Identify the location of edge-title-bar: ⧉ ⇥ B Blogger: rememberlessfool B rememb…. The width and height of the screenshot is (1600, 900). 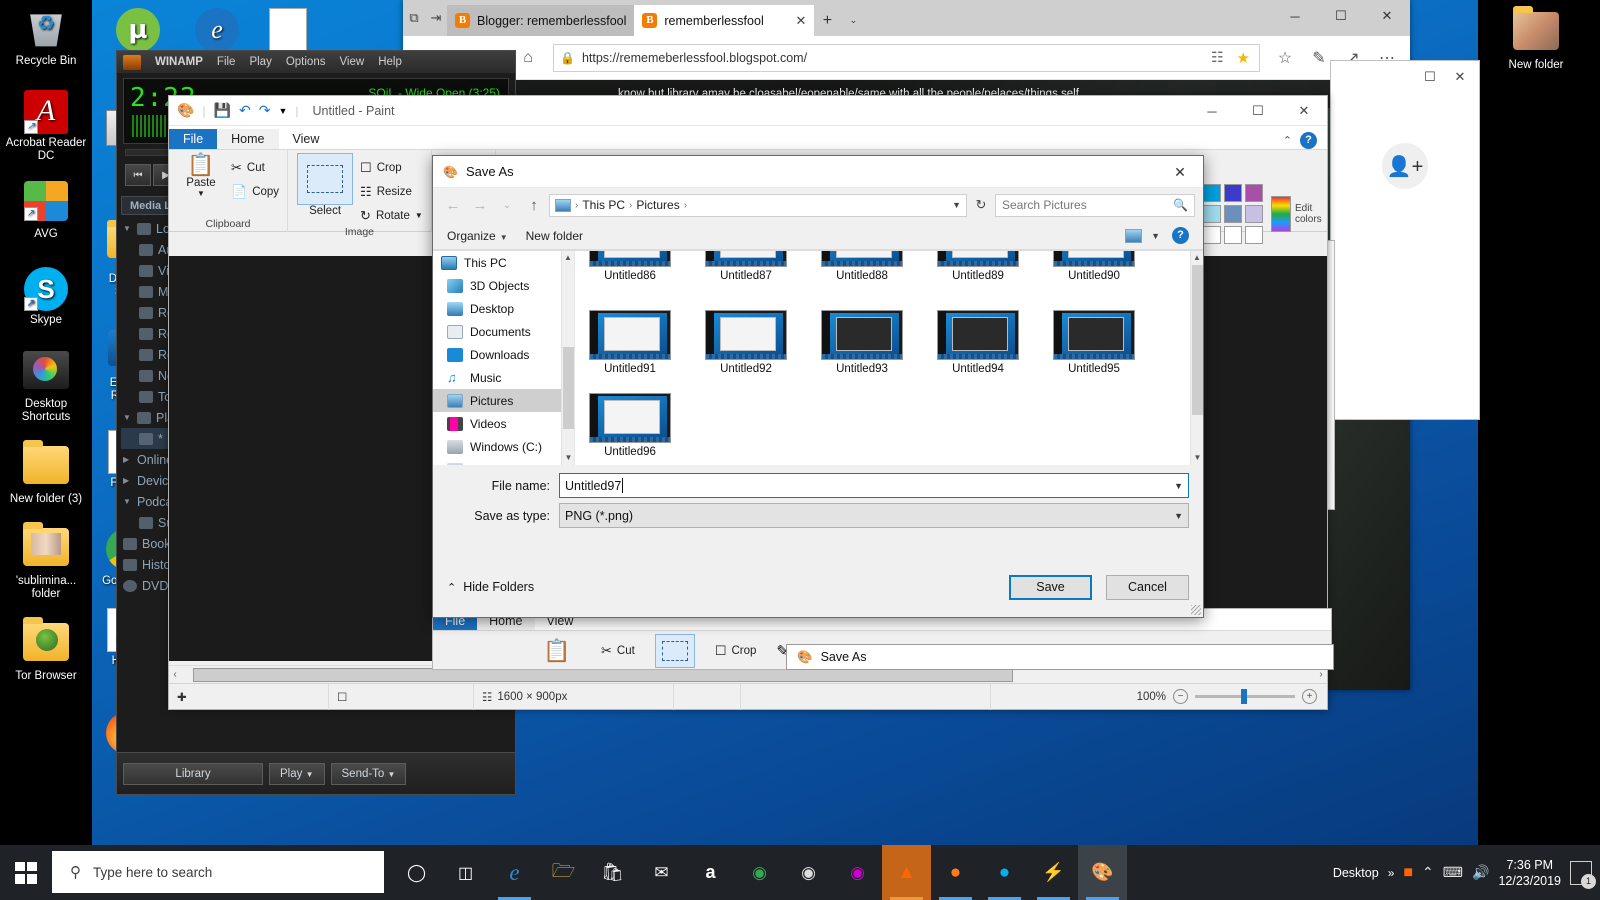
(906, 18).